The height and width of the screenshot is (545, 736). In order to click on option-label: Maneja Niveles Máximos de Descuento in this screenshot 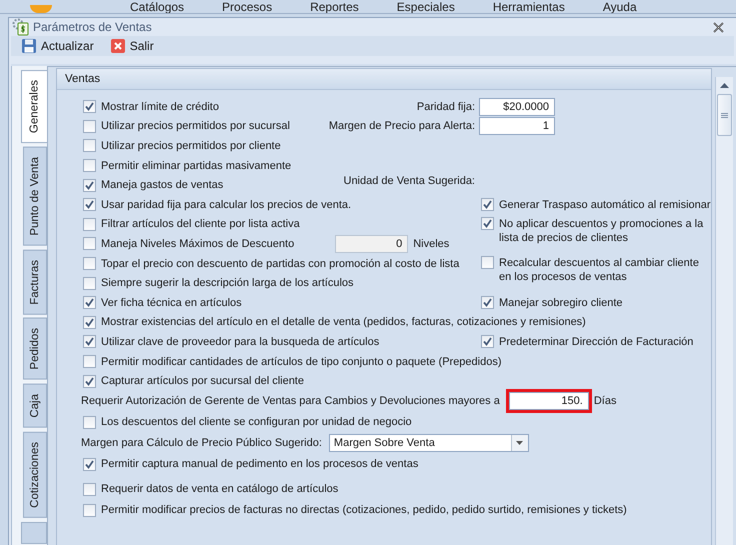, I will do `click(197, 244)`.